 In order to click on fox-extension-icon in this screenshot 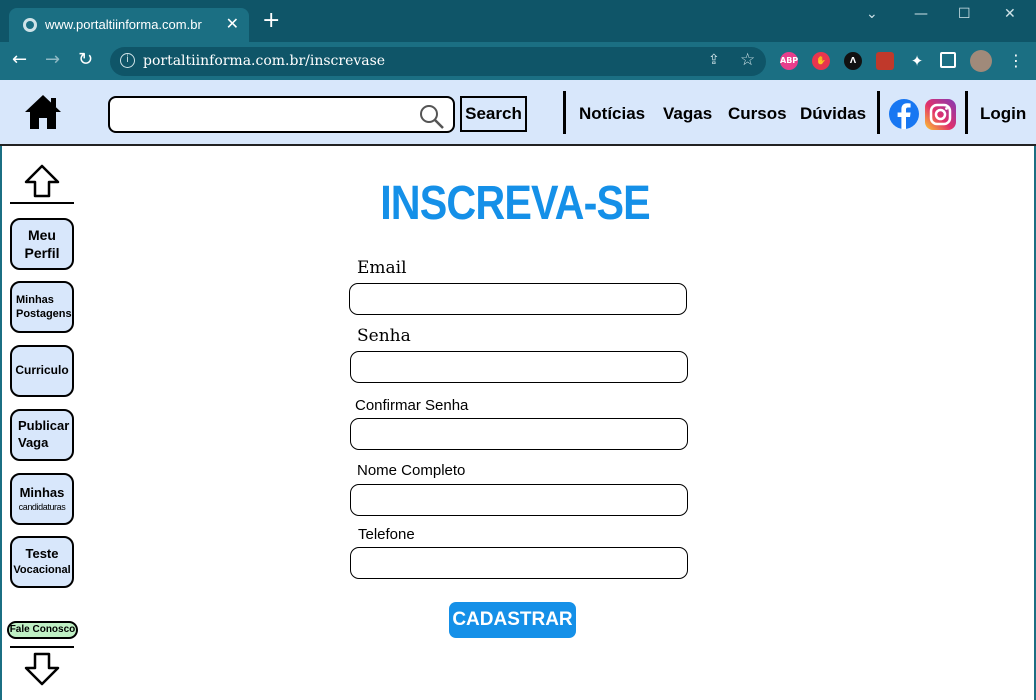, I will do `click(885, 61)`.